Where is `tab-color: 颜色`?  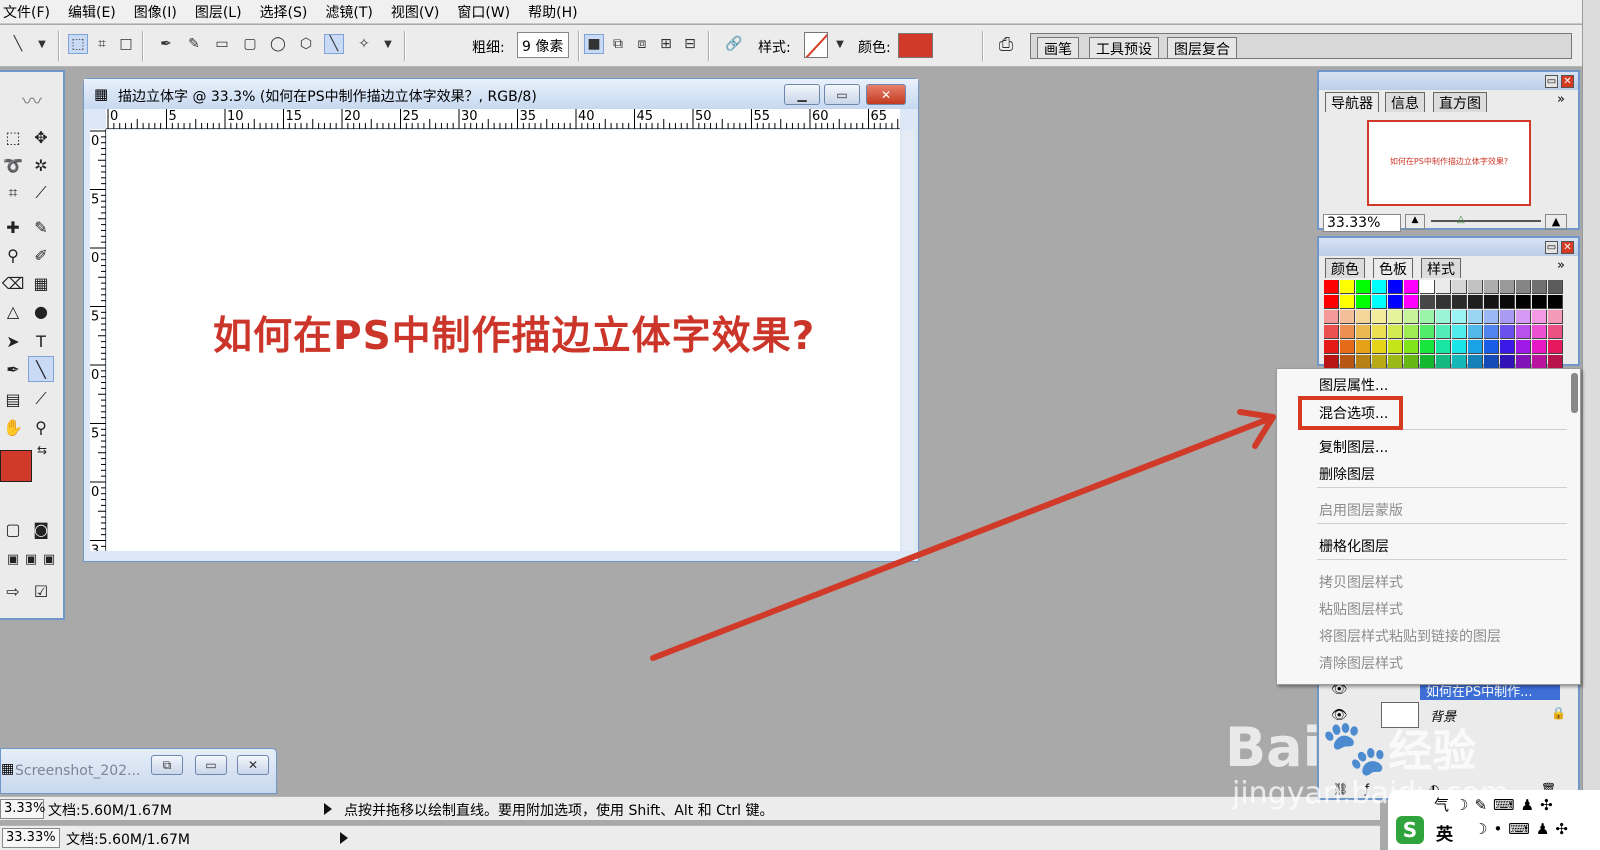 tab-color: 颜色 is located at coordinates (1345, 268).